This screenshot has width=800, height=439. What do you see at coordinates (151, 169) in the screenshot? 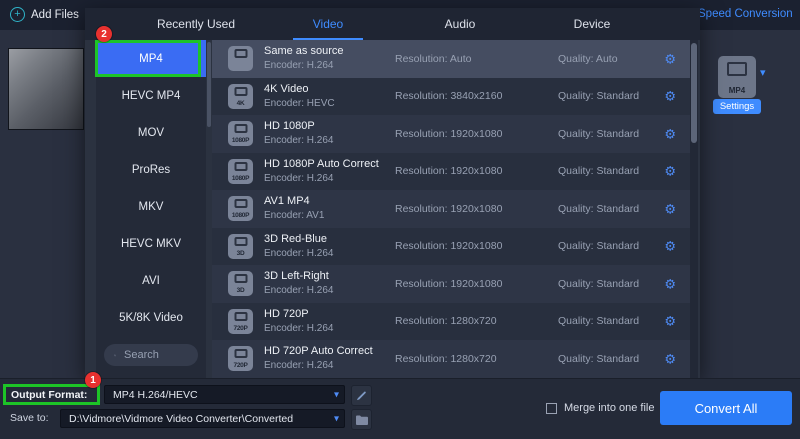
I see `sidebar-item-prores: ProRes` at bounding box center [151, 169].